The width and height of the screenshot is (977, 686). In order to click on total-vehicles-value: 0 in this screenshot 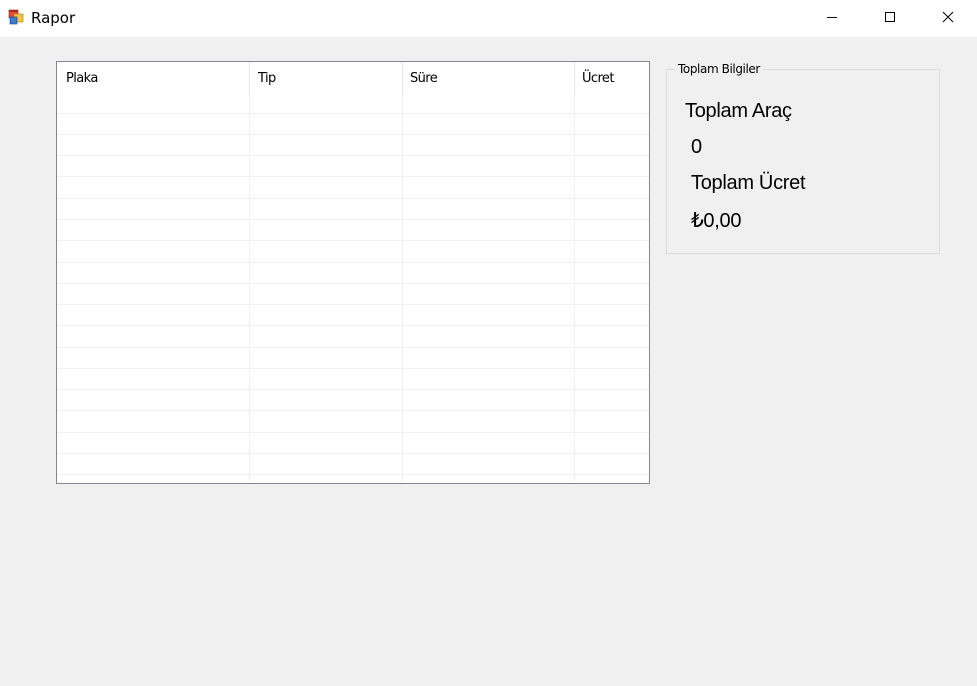, I will do `click(696, 147)`.